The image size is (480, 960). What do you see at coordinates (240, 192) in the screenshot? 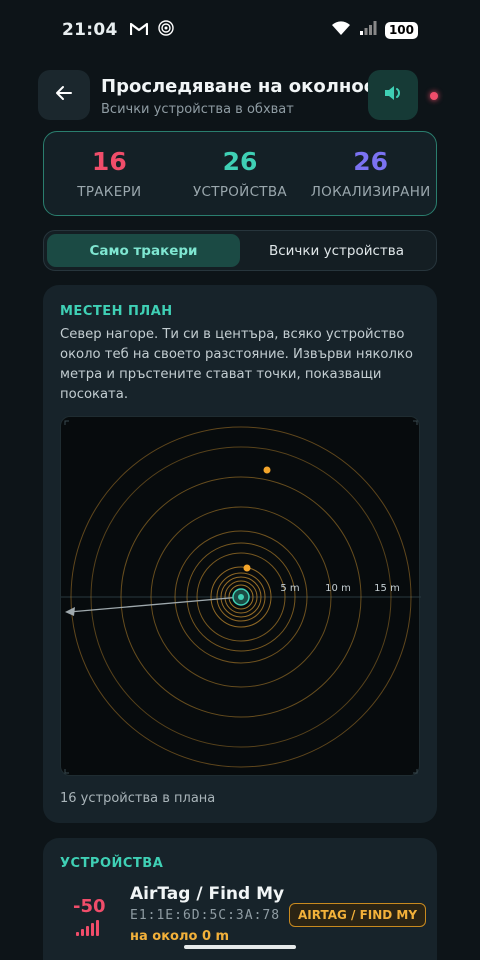
I see `stat-label: УСТРОЙСТВА` at bounding box center [240, 192].